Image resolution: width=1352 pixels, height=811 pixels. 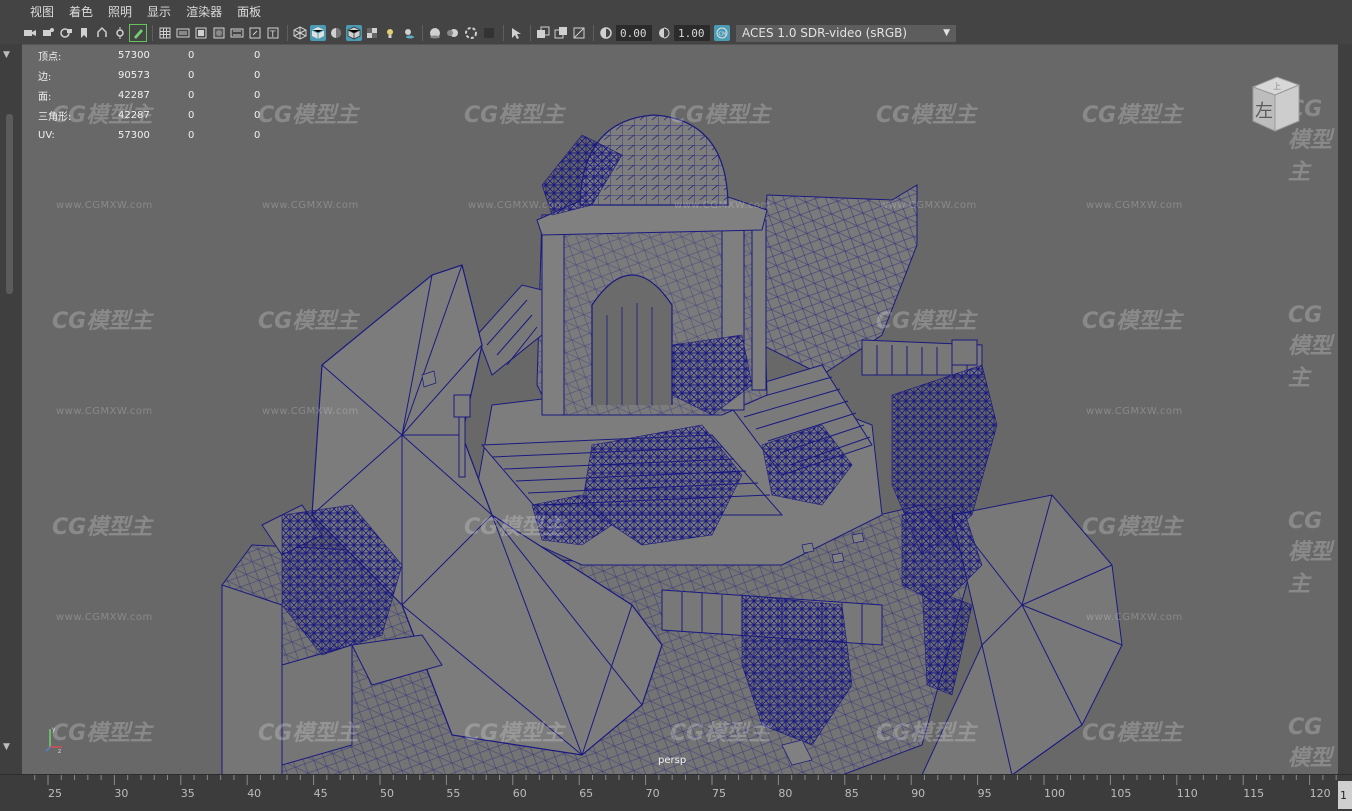 I want to click on hud-value: 90573, so click(x=134, y=75).